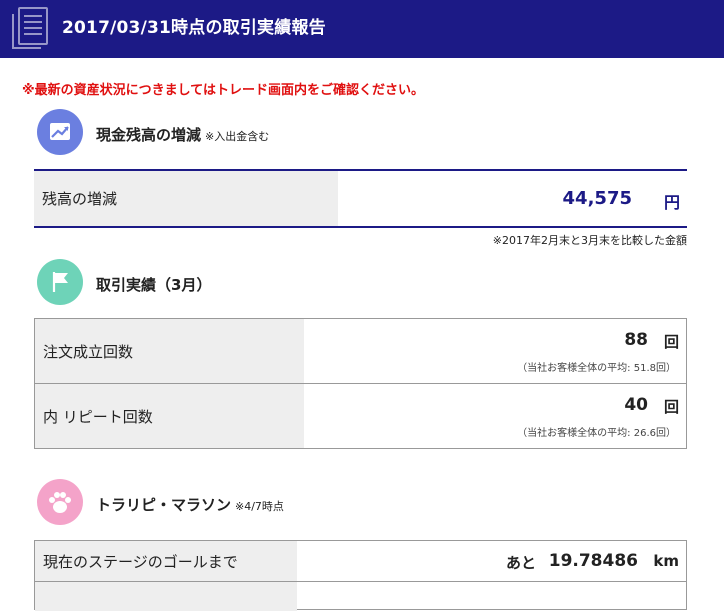 Image resolution: width=724 pixels, height=611 pixels. I want to click on marathon-prefix: あと, so click(520, 563).